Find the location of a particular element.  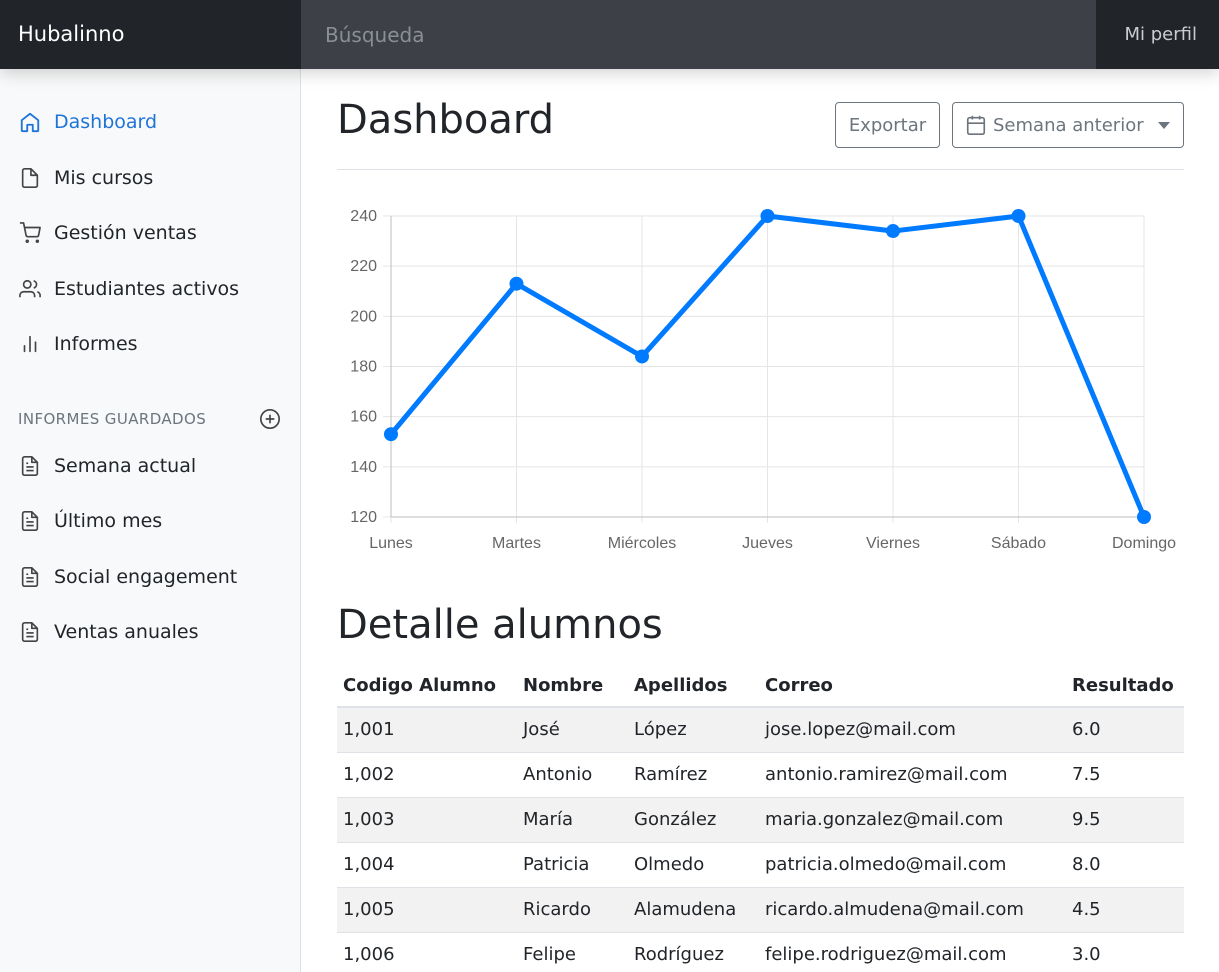

cell-email: ricardo.almudena@mail.com is located at coordinates (912, 909).